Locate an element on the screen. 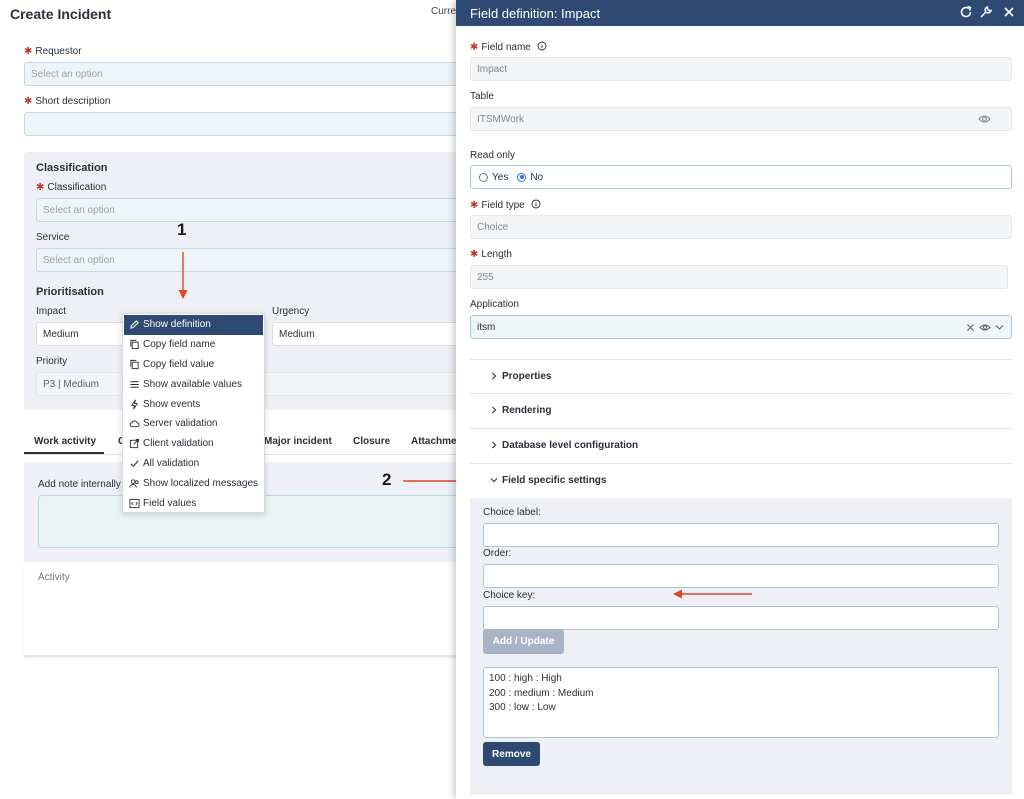 The width and height of the screenshot is (1024, 799). note-label: Add note internally is located at coordinates (79, 484).